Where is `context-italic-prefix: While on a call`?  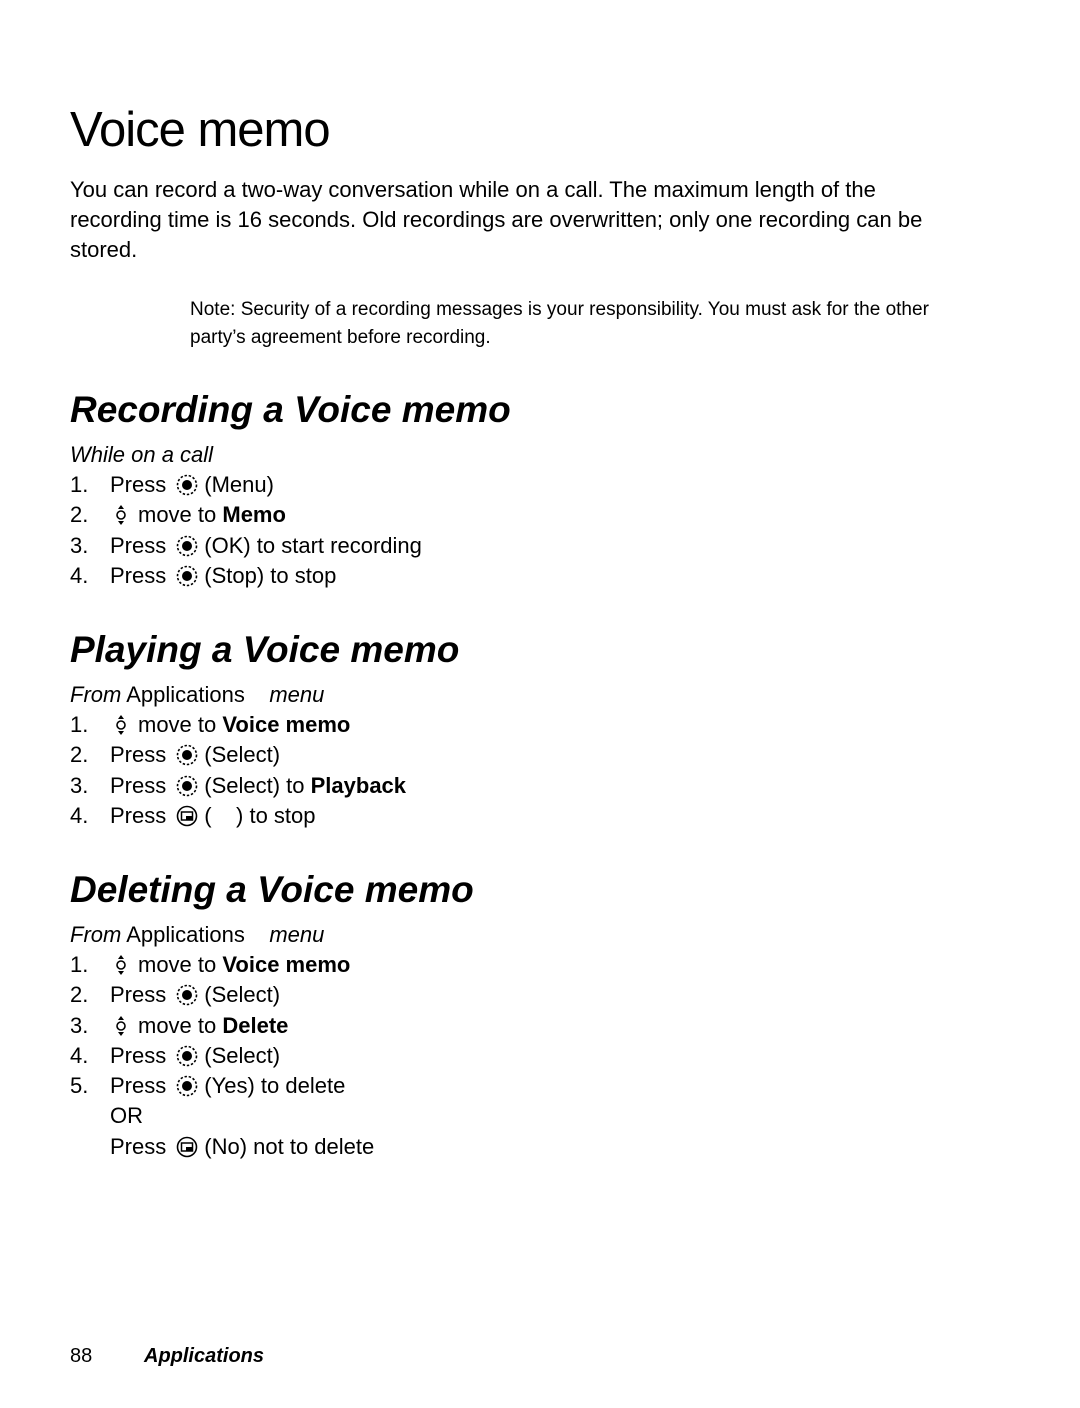
context-italic-prefix: While on a call is located at coordinates (142, 454).